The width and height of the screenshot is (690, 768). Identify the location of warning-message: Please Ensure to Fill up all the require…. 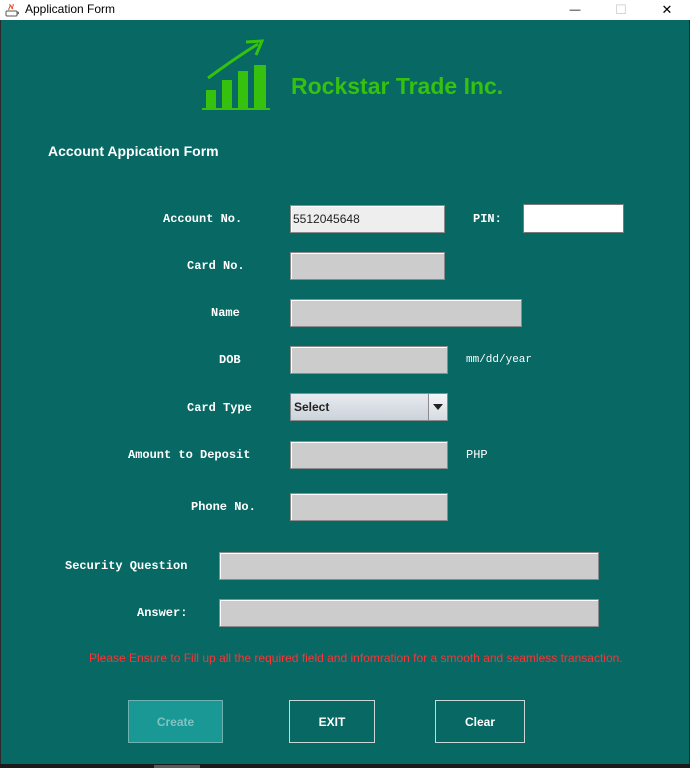
(356, 658).